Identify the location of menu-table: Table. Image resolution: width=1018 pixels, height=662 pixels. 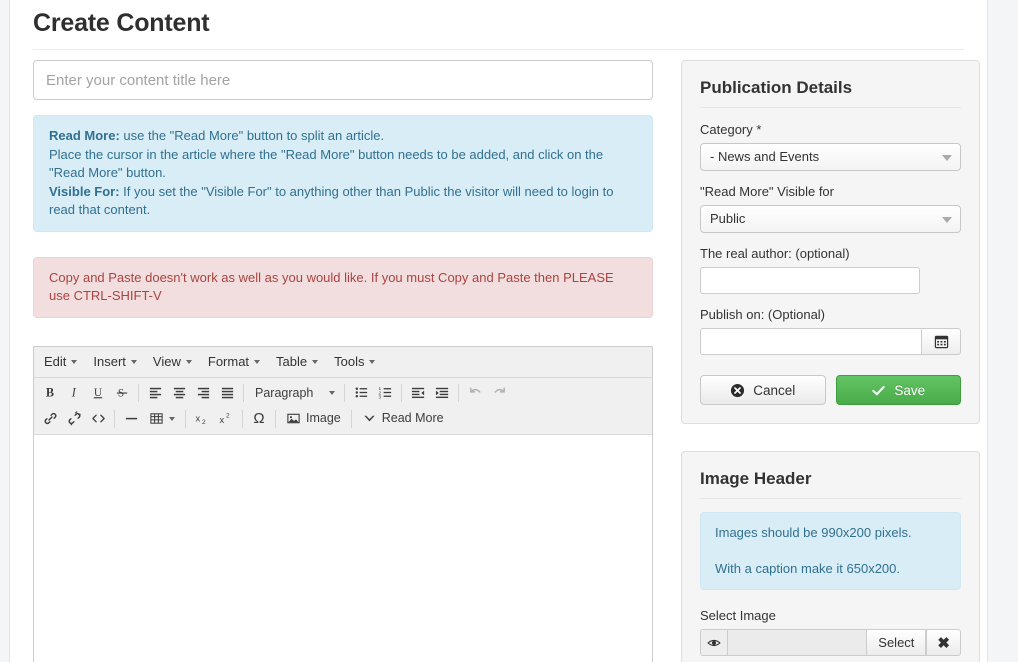
(297, 361).